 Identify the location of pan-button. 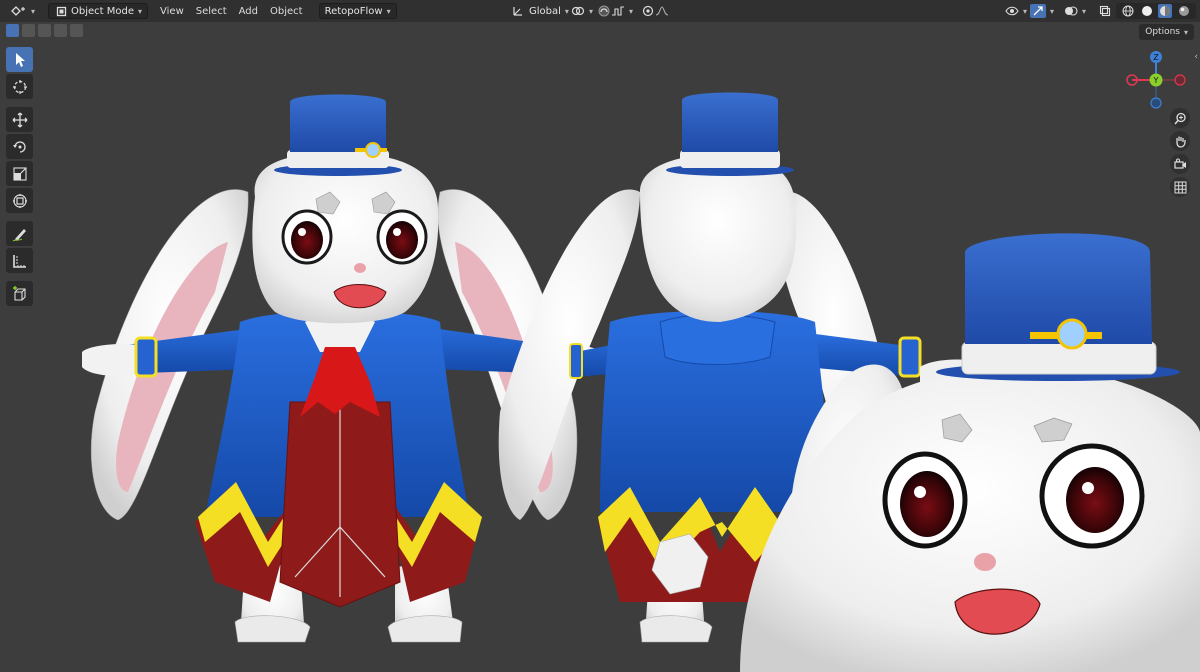
(1180, 141).